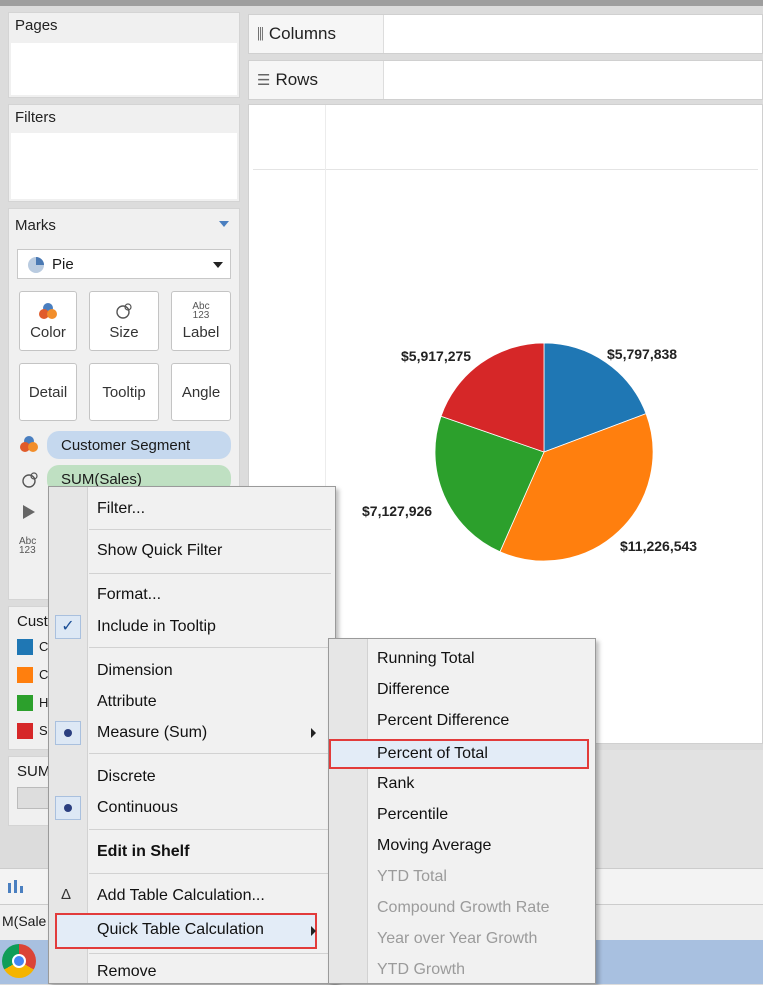 The image size is (763, 985). Describe the element at coordinates (44, 674) in the screenshot. I see `legend-item-2: C` at that location.